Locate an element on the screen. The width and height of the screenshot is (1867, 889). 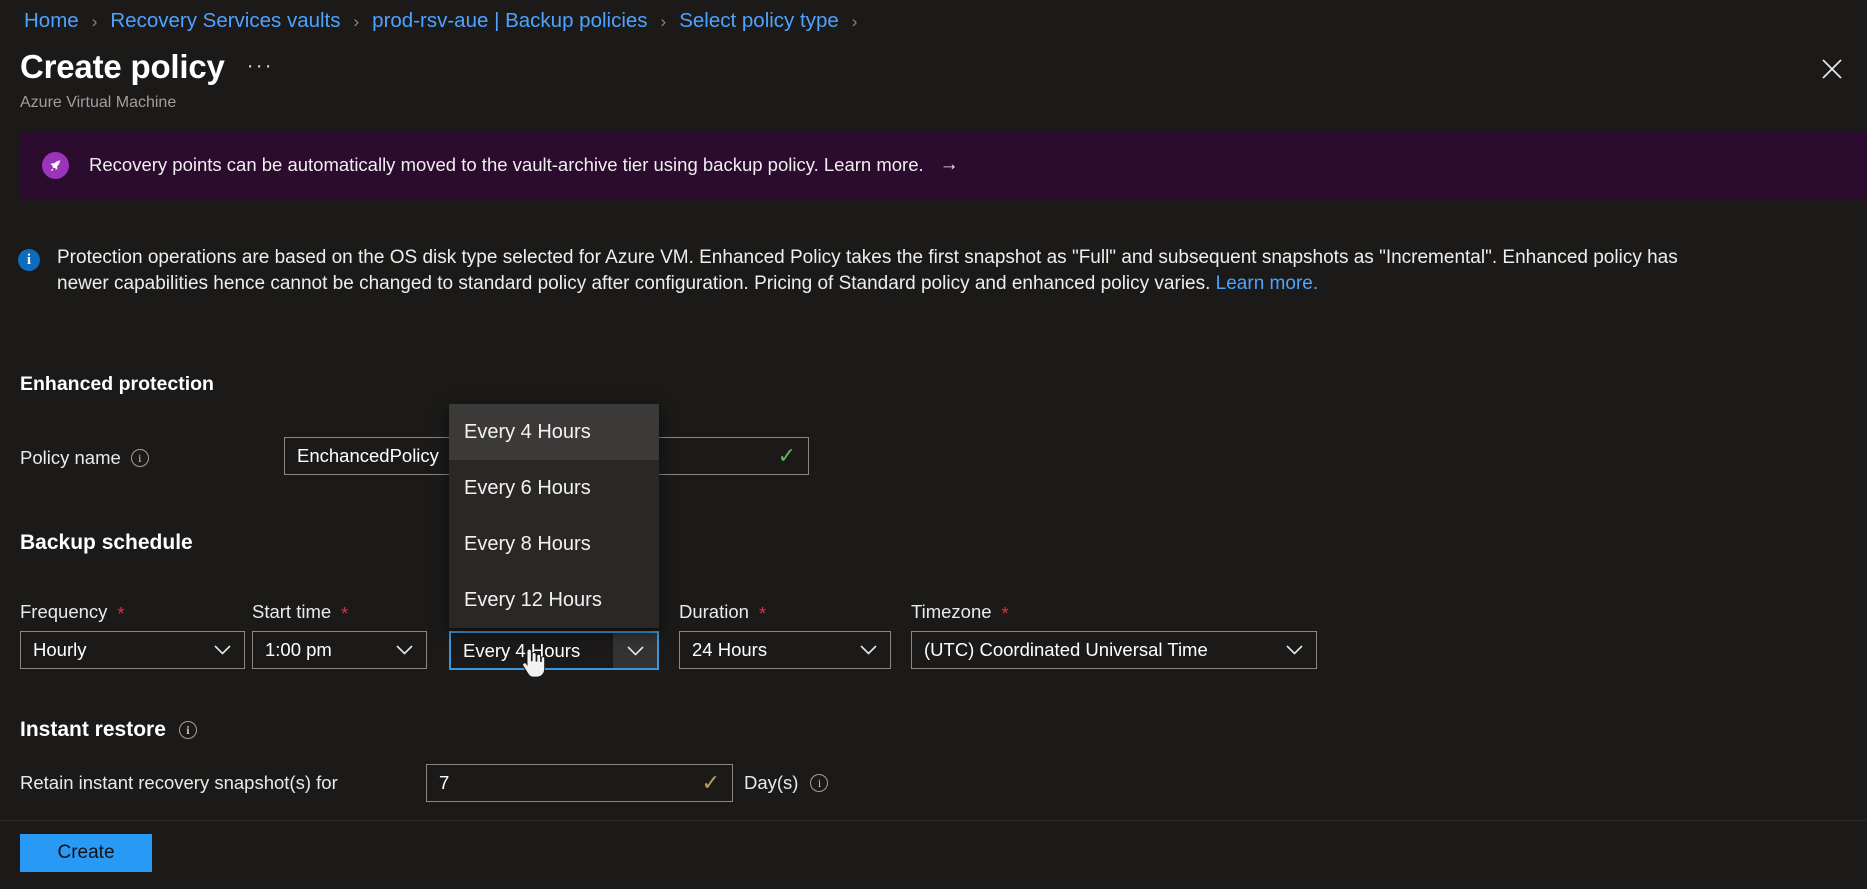
retain-snapshot-days-value: 7 is located at coordinates (444, 782).